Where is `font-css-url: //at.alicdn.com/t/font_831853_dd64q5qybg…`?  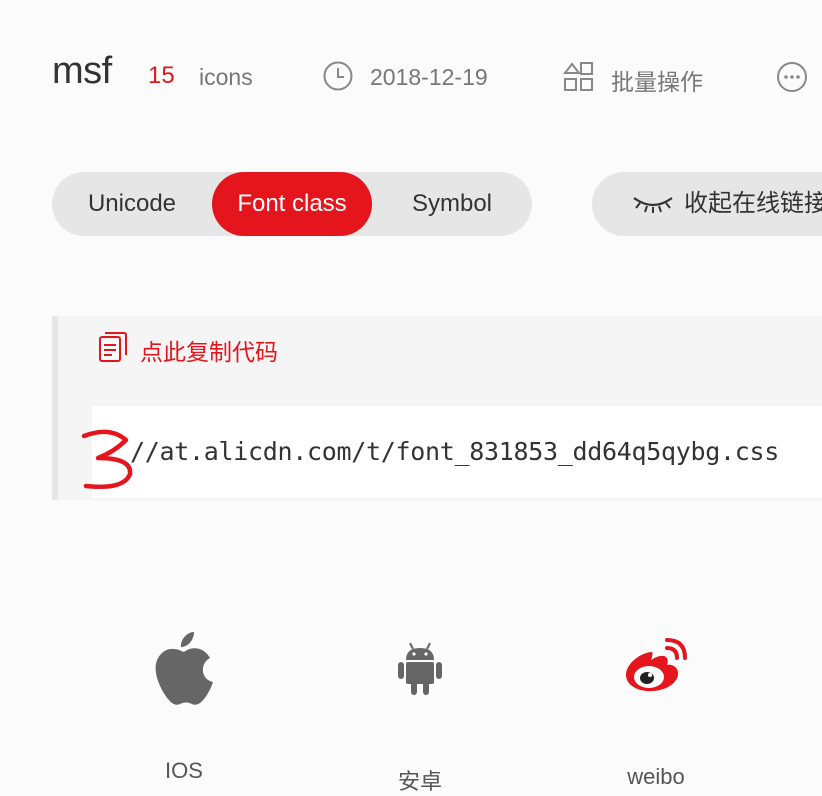 font-css-url: //at.alicdn.com/t/font_831853_dd64q5qybg… is located at coordinates (454, 451).